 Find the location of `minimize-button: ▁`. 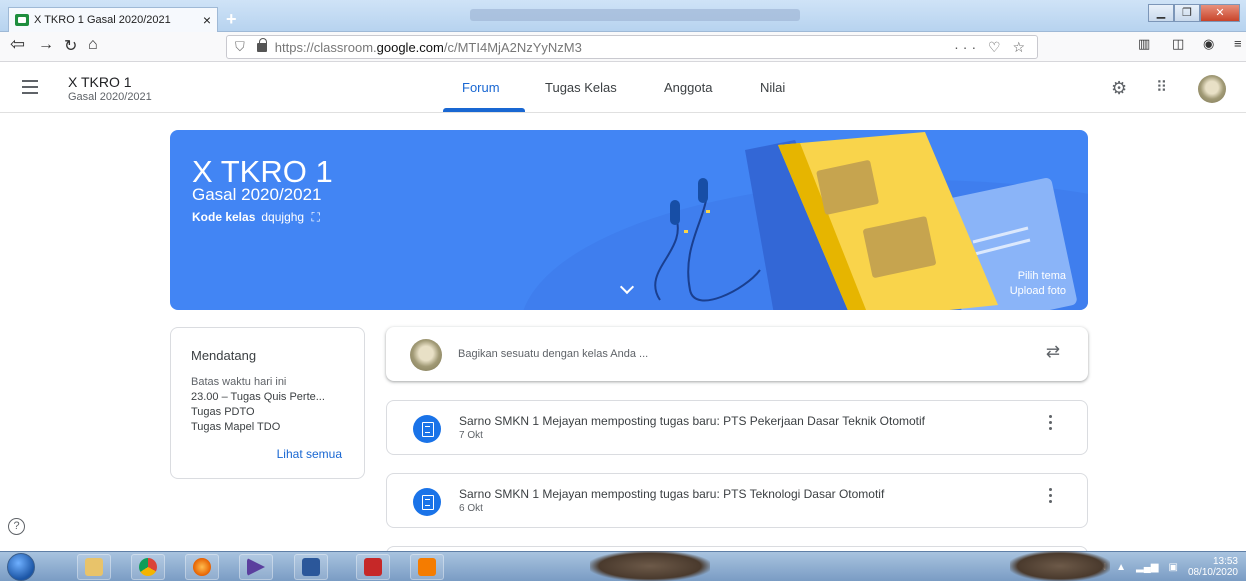

minimize-button: ▁ is located at coordinates (1161, 13).